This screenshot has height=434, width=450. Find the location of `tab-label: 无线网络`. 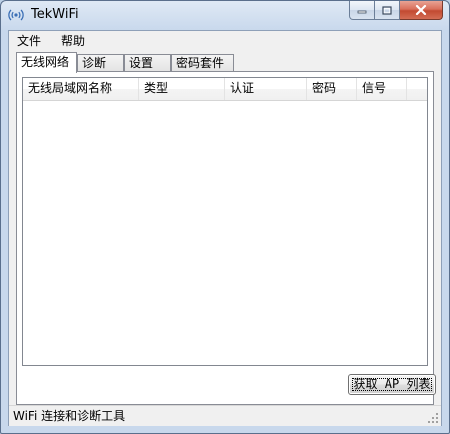

tab-label: 无线网络 is located at coordinates (45, 62).